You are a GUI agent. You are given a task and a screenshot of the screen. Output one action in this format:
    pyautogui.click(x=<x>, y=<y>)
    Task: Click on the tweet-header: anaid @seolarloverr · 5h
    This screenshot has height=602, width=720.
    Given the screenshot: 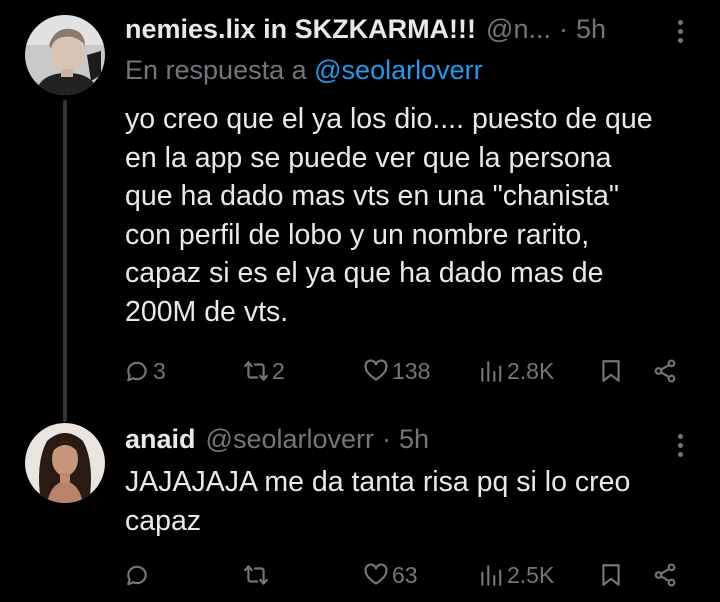 What is the action you would take?
    pyautogui.click(x=396, y=439)
    